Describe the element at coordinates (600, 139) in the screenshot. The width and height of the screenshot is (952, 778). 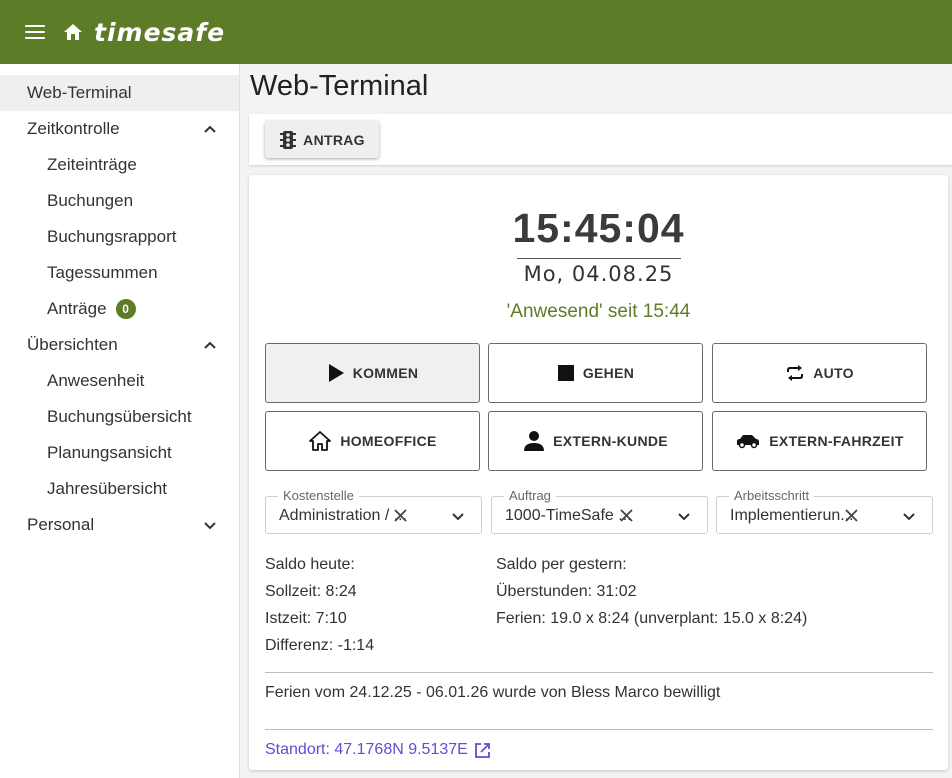
I see `toolbar: ANTRAG` at that location.